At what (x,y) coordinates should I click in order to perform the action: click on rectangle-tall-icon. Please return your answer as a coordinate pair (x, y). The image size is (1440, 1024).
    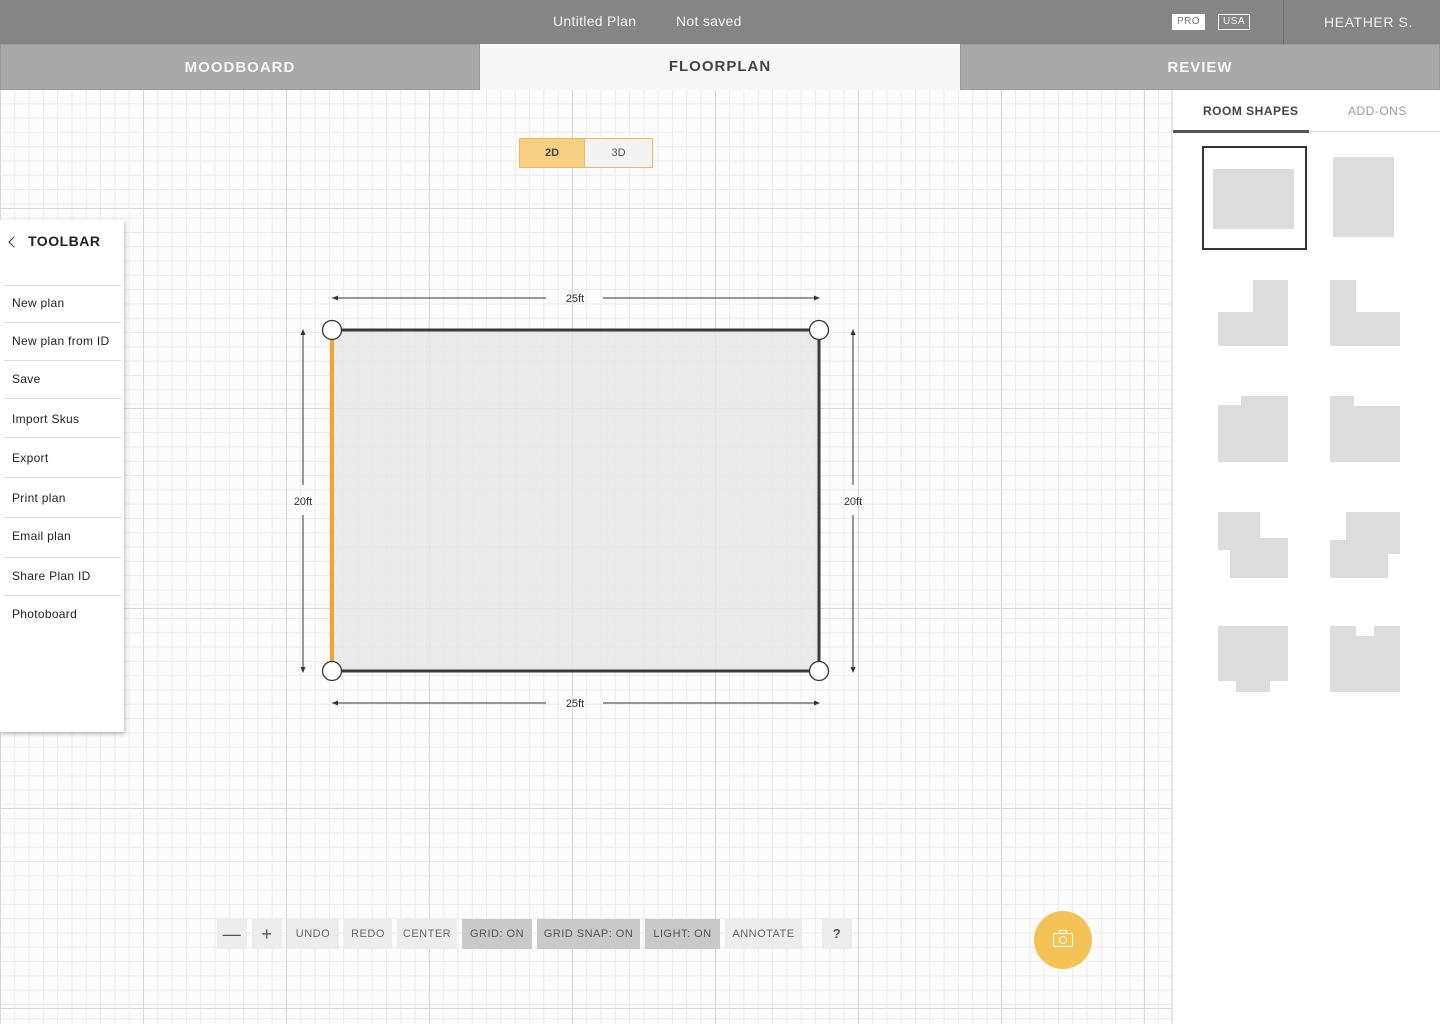
    Looking at the image, I should click on (1363, 197).